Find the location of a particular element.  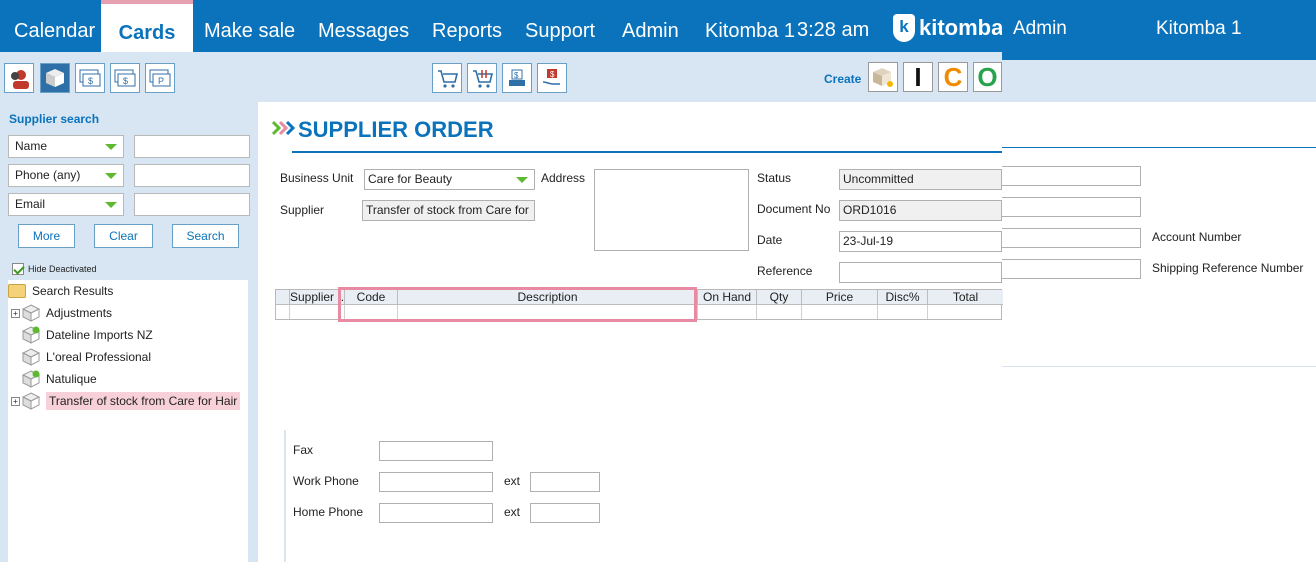

address-field is located at coordinates (671, 210).